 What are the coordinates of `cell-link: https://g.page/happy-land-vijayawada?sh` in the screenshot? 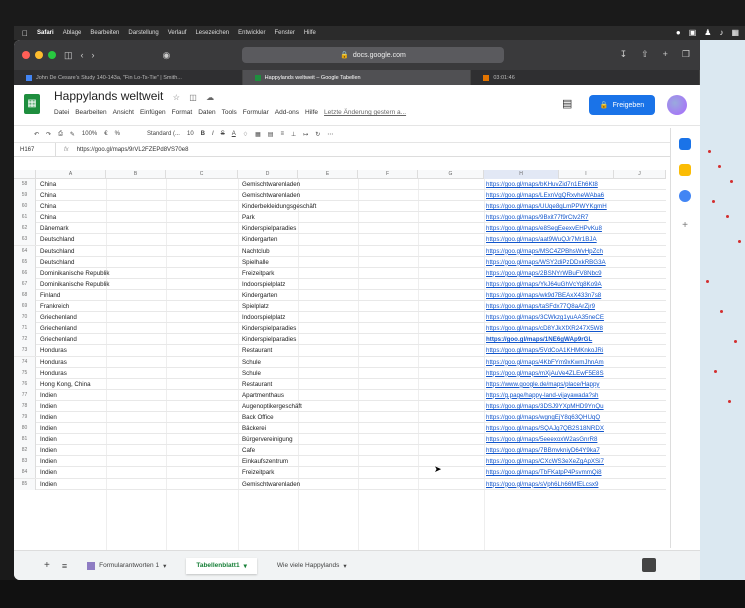 It's located at (575, 395).